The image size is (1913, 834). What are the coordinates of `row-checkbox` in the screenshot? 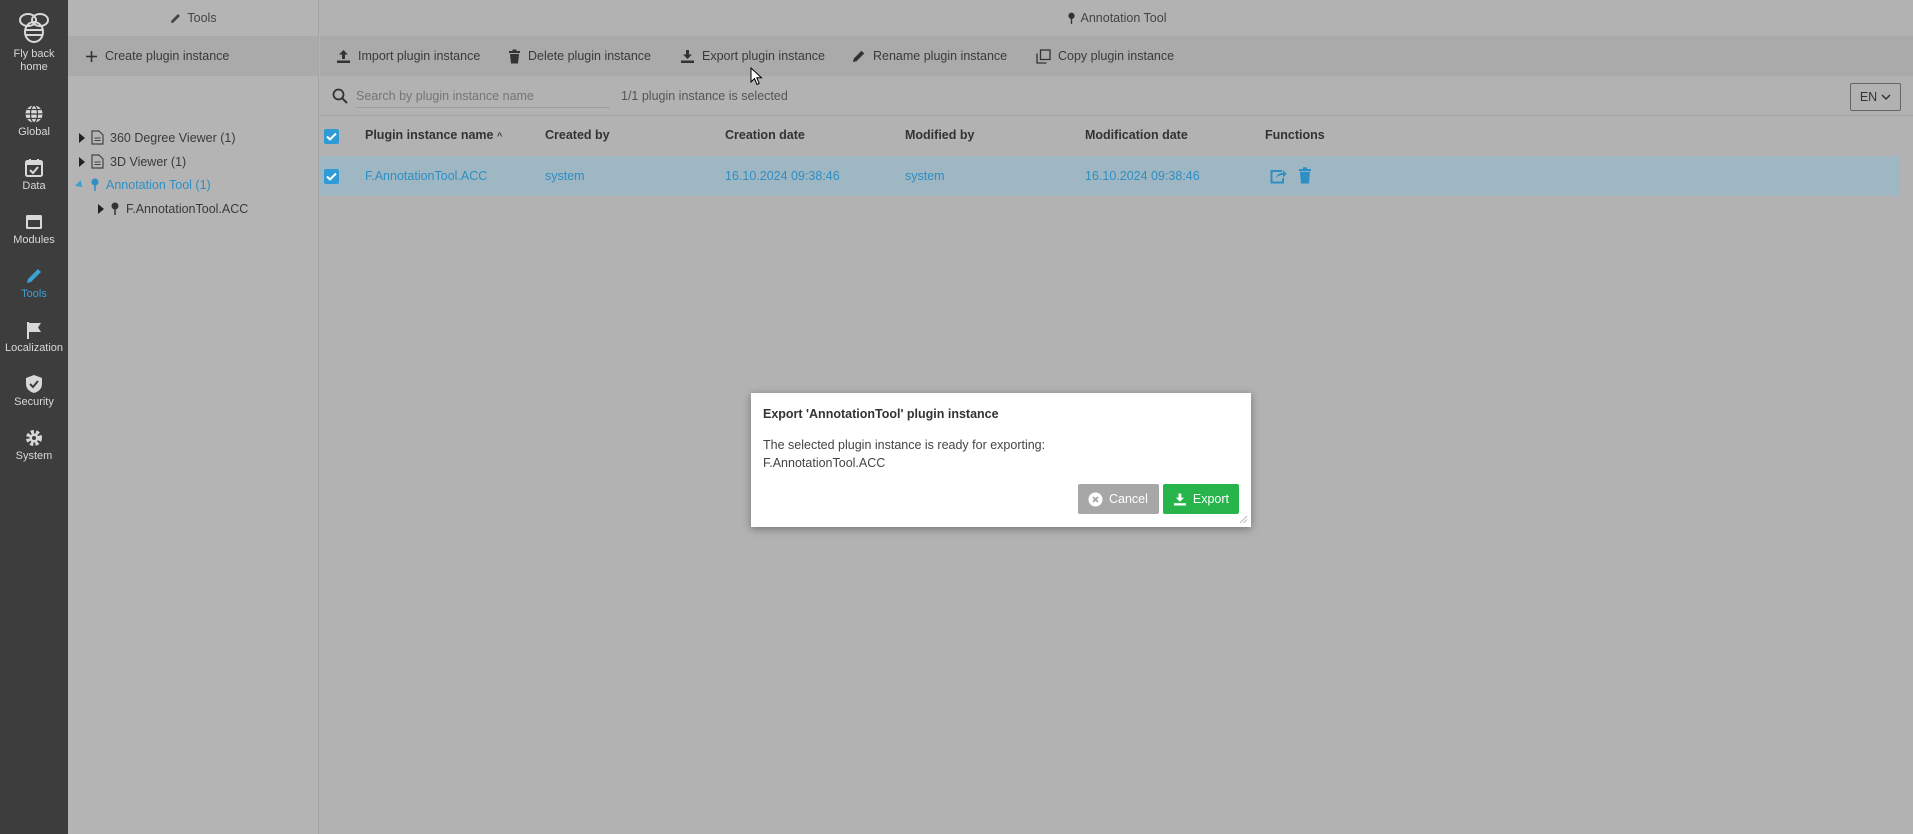 It's located at (331, 176).